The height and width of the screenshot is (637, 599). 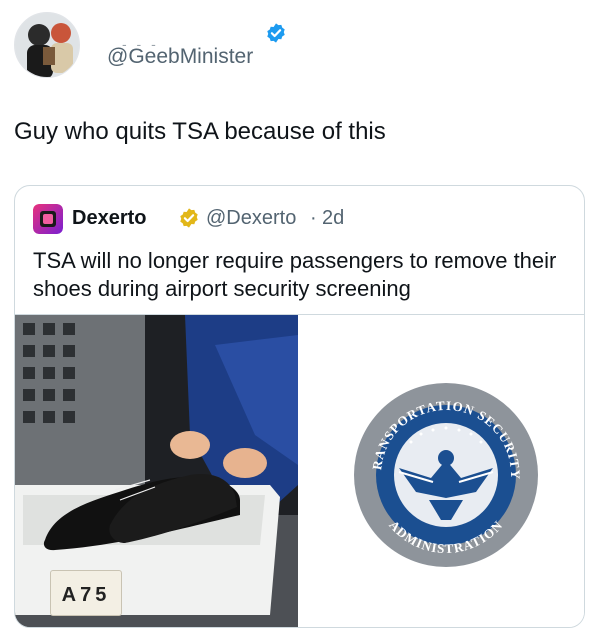 I want to click on tweet-header: - - - @GeebMinister, so click(x=301, y=45).